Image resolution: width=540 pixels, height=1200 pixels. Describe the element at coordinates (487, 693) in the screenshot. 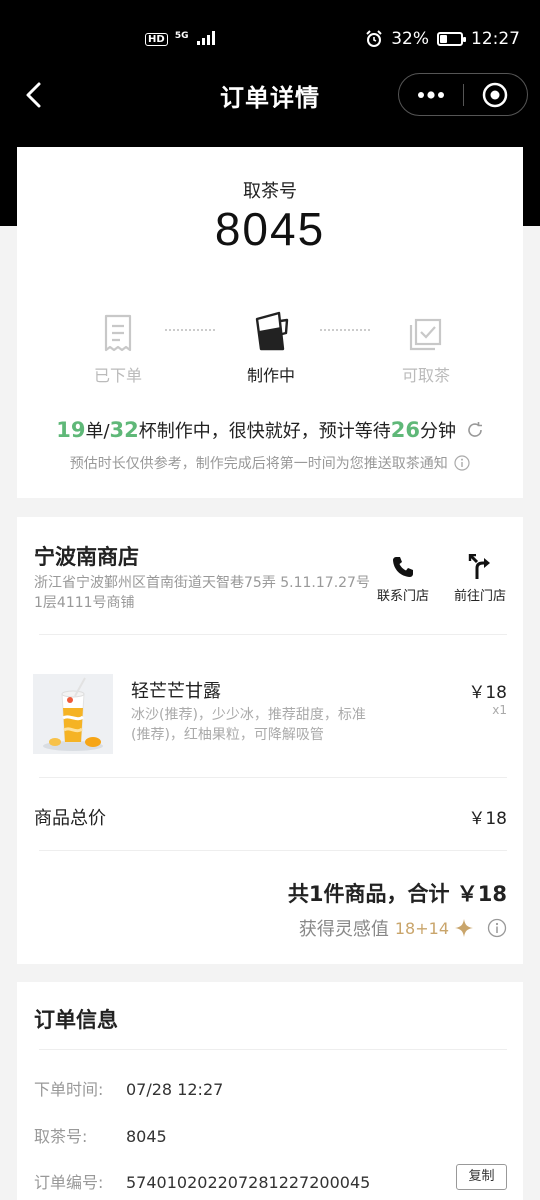

I see `product-price: ￥18` at that location.